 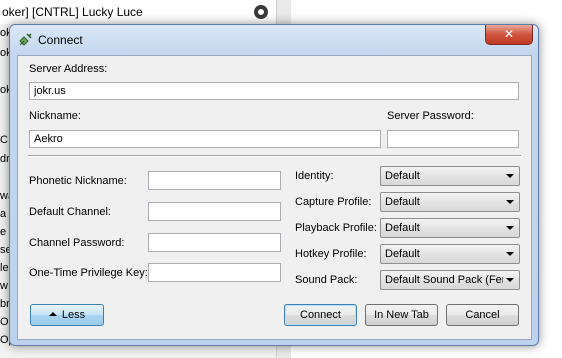 What do you see at coordinates (402, 176) in the screenshot?
I see `identity-select-value: Default` at bounding box center [402, 176].